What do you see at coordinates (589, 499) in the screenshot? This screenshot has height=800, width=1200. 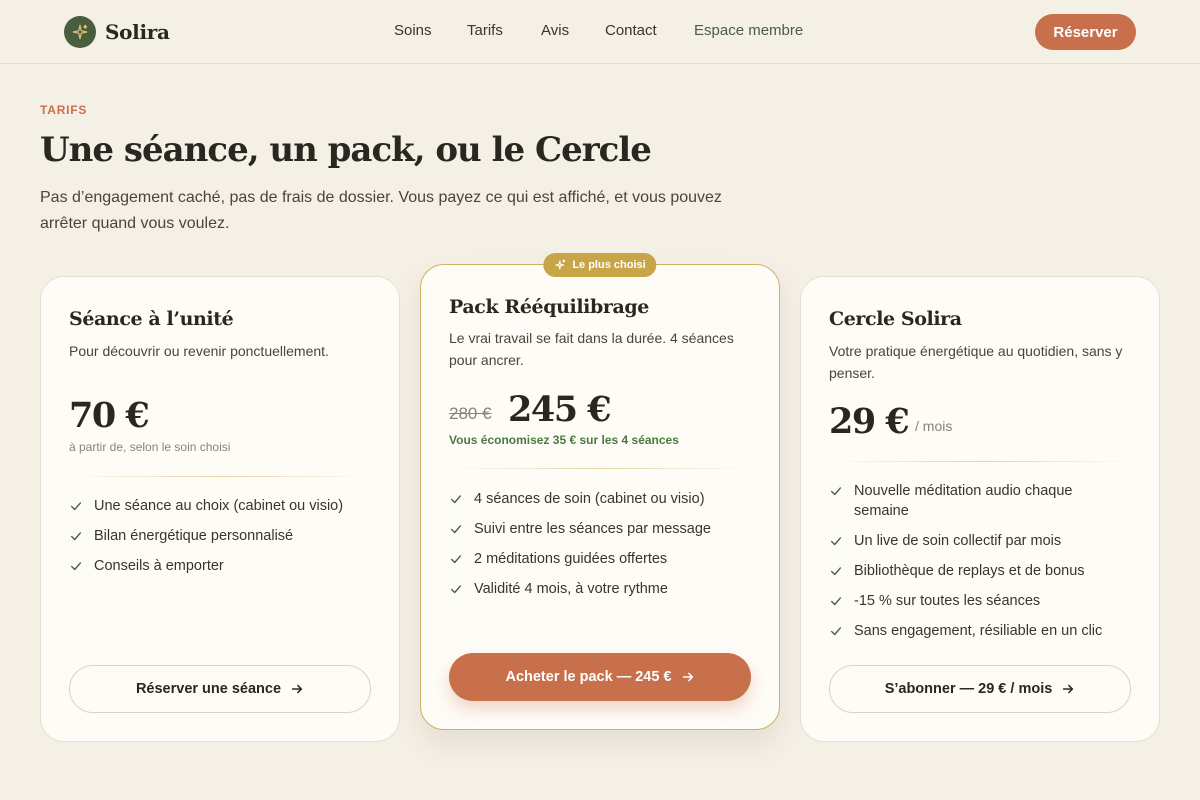 I see `feature-text: 4 séances de soin (cabinet ou visio)` at bounding box center [589, 499].